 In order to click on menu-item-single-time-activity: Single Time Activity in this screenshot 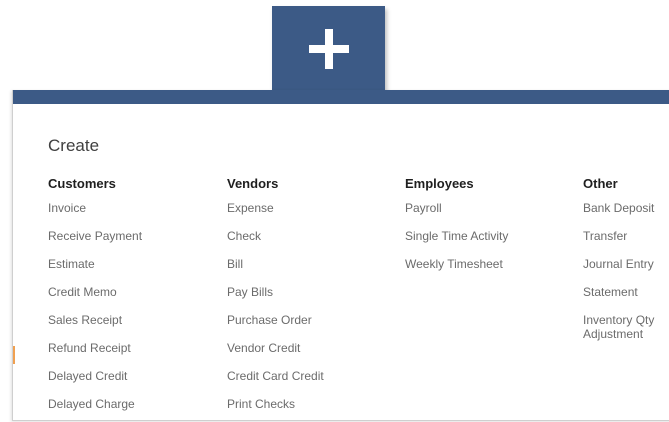, I will do `click(456, 236)`.